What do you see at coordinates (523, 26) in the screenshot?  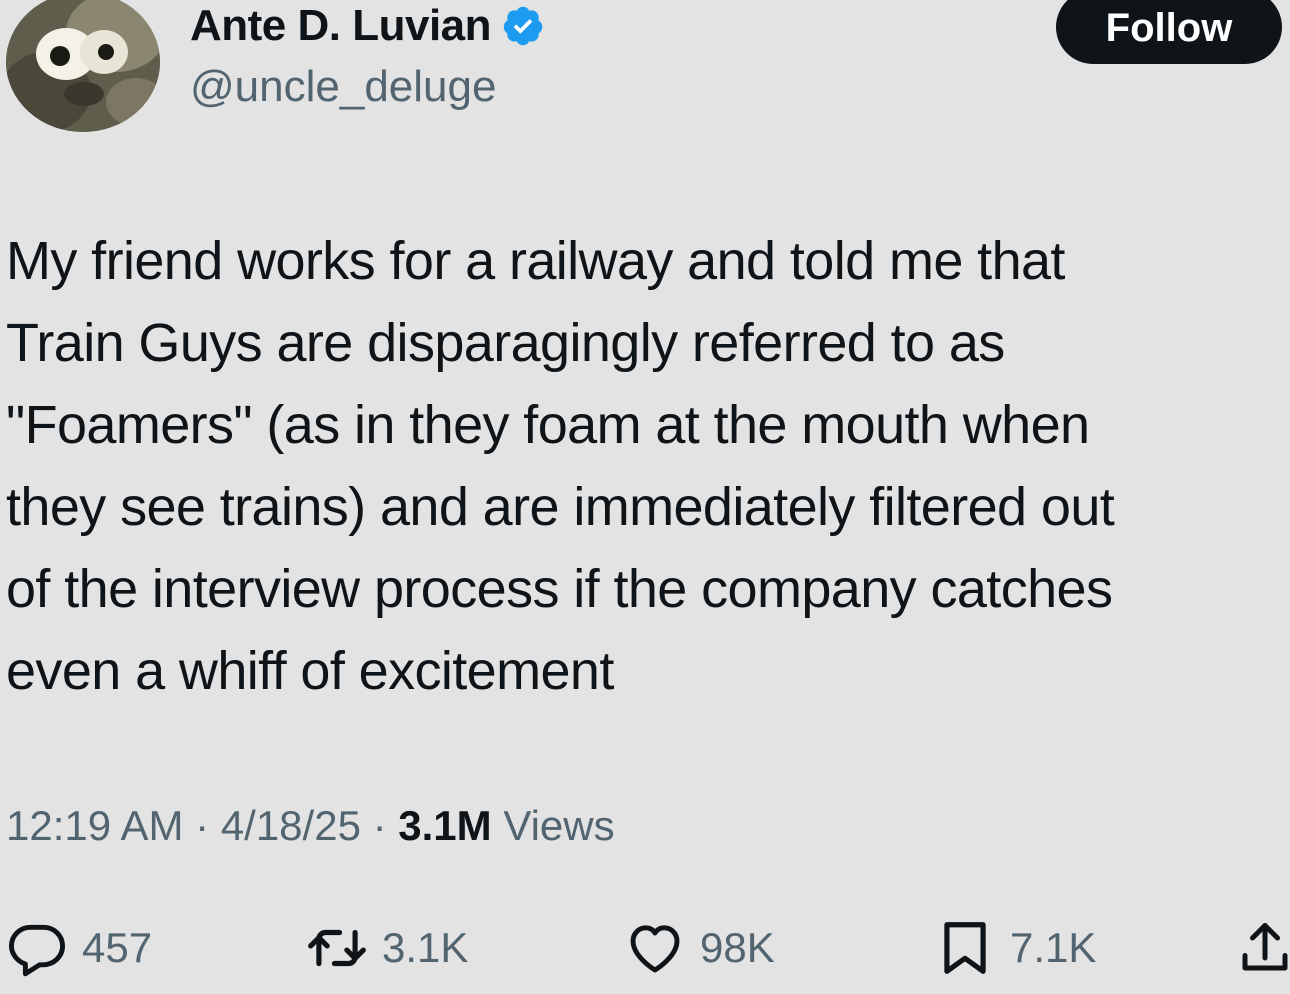 I see `verified-badge-icon` at bounding box center [523, 26].